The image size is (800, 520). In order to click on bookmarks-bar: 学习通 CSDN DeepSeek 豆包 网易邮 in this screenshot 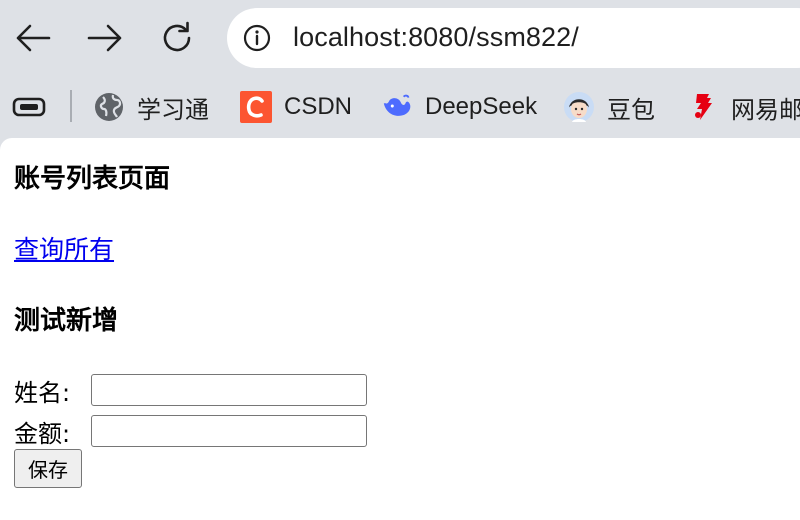, I will do `click(400, 108)`.